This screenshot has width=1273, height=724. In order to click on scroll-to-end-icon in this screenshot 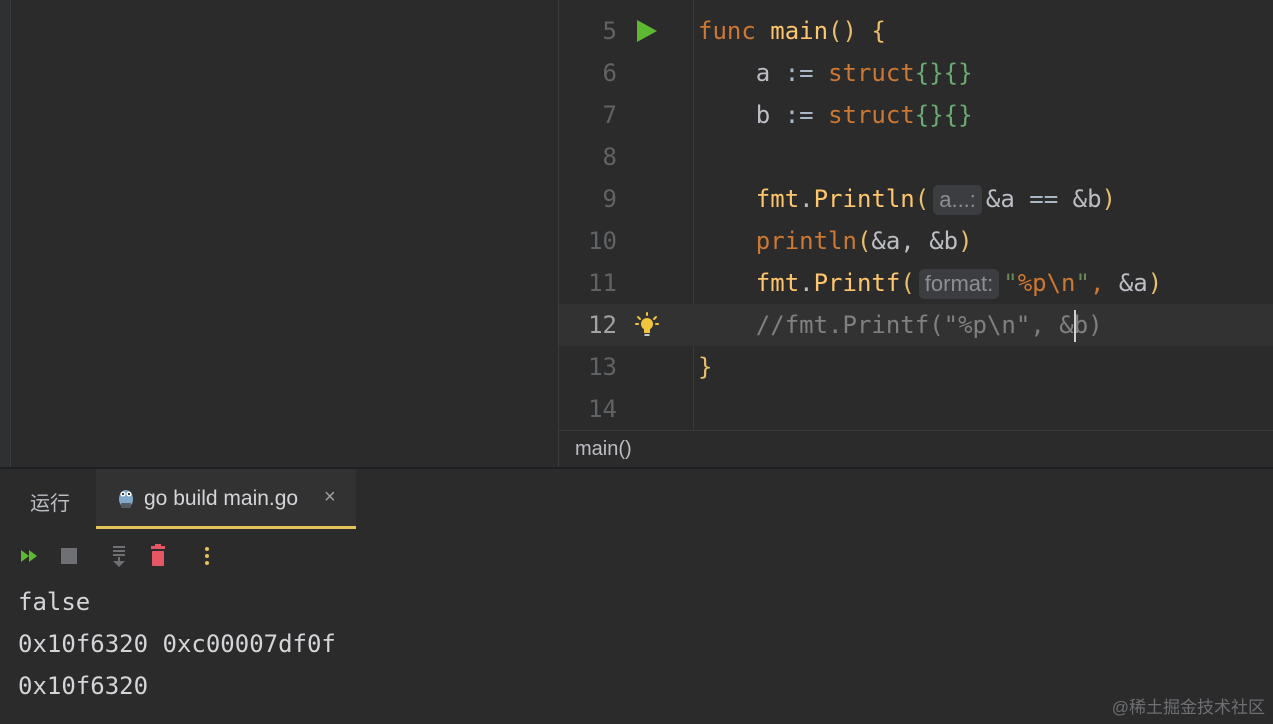, I will do `click(119, 556)`.